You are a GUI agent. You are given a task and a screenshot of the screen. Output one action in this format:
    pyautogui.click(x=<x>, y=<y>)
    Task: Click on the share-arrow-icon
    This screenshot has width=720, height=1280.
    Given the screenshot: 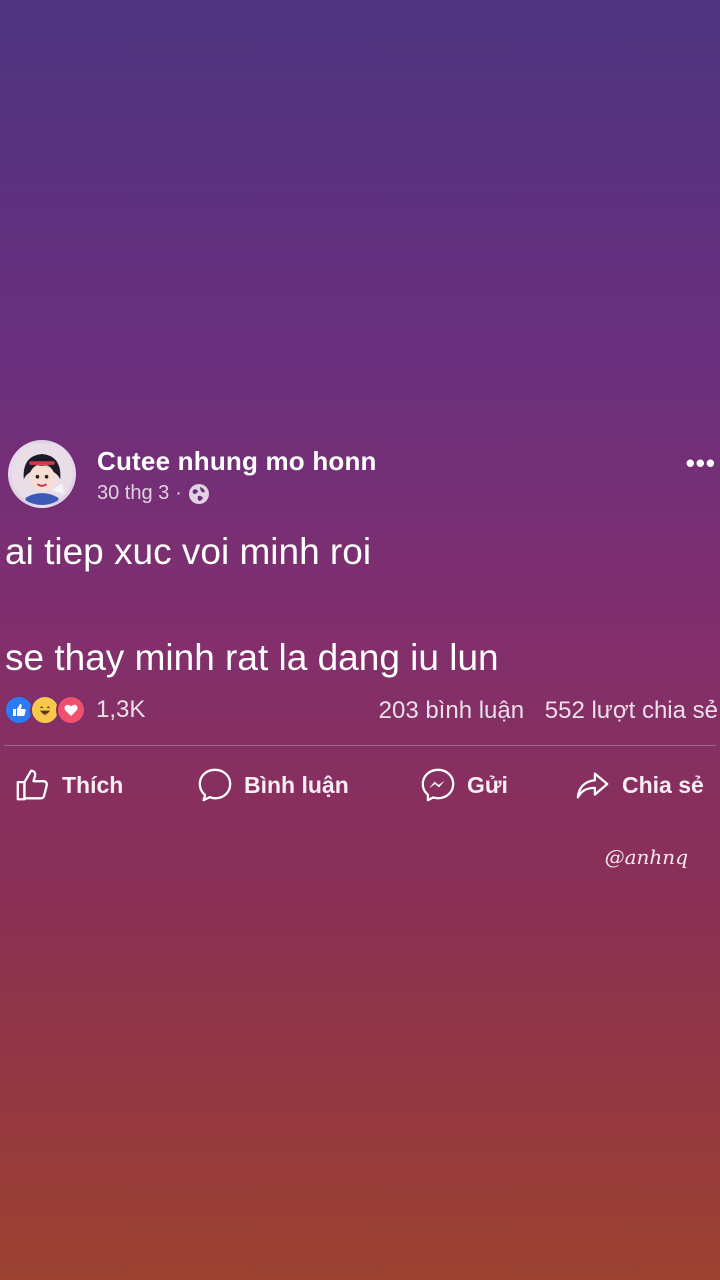 What is the action you would take?
    pyautogui.click(x=592, y=785)
    